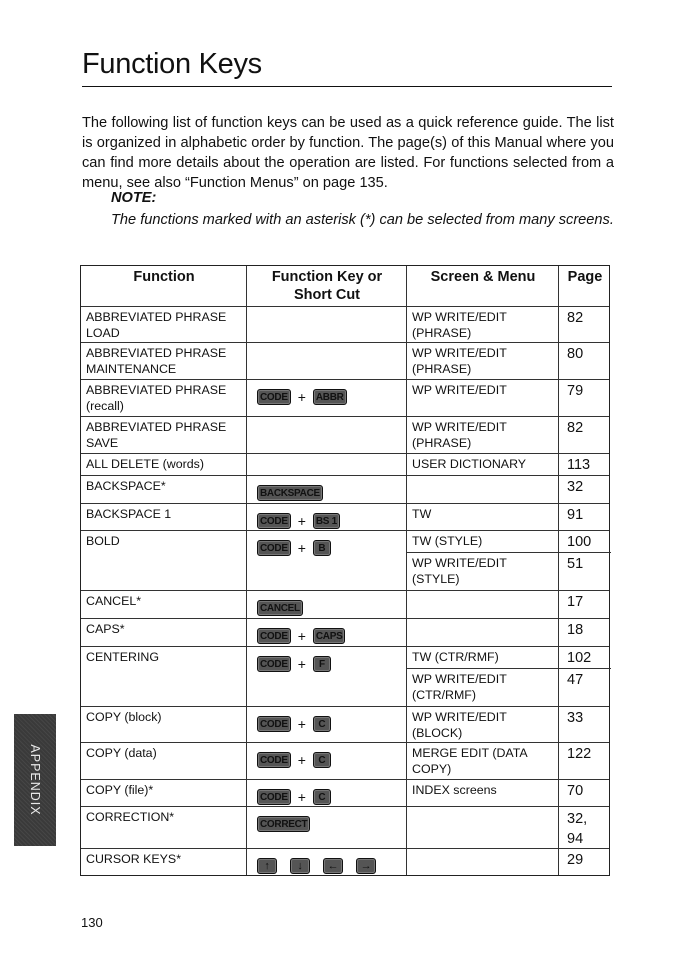 The height and width of the screenshot is (954, 674). Describe the element at coordinates (145, 464) in the screenshot. I see `function-name: ALL DELETE (words)` at that location.